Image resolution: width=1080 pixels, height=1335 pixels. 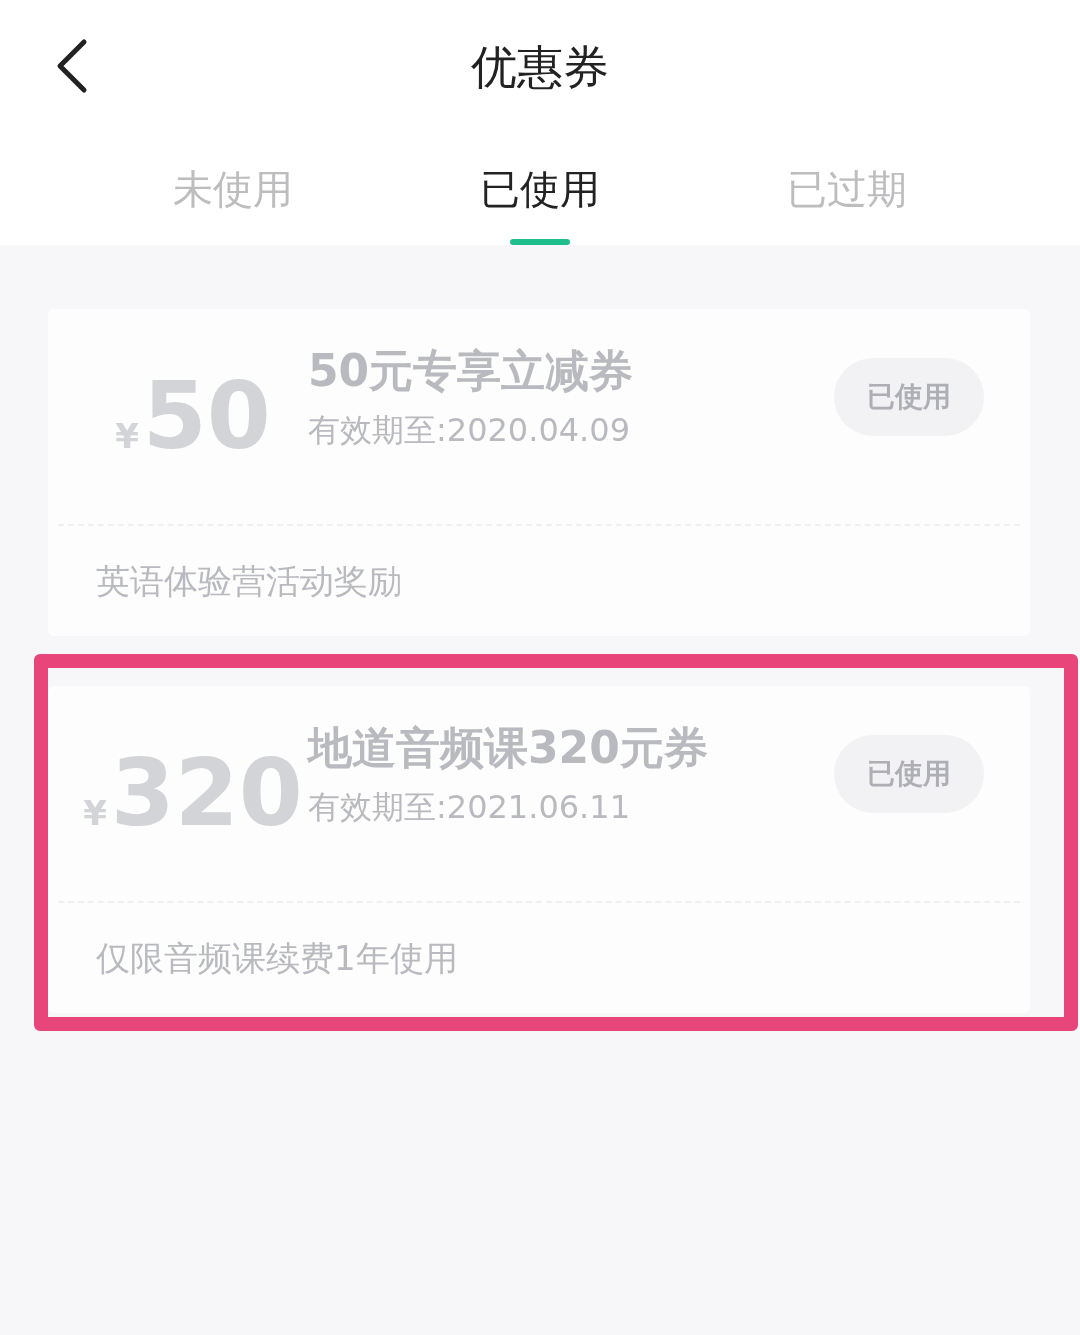 I want to click on tab: 未使用, so click(x=233, y=190).